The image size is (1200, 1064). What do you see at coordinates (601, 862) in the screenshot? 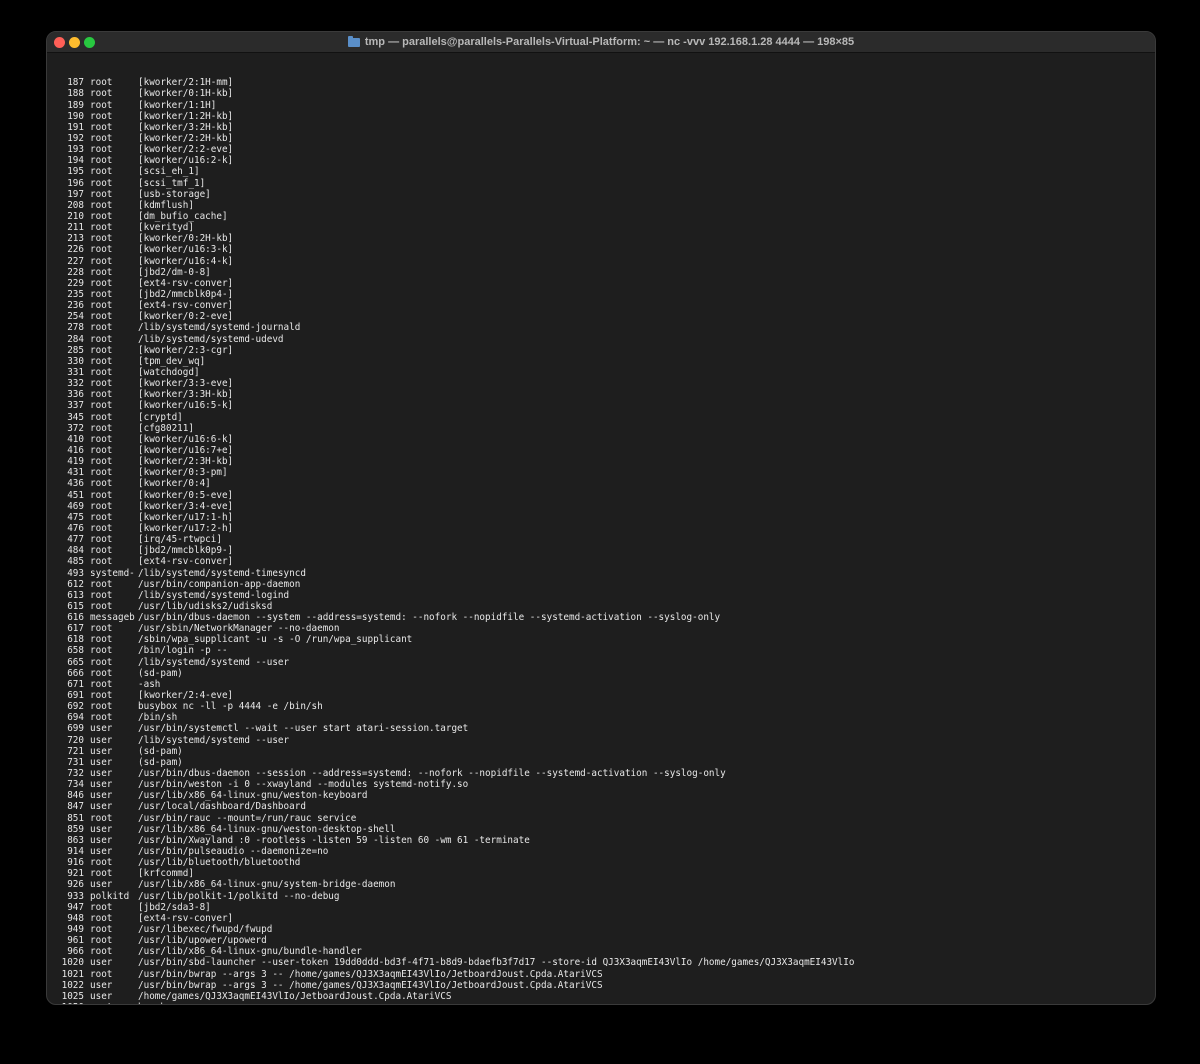
I see `process-row: 916 root/usr/lib/bluetooth/bluetoothd` at bounding box center [601, 862].